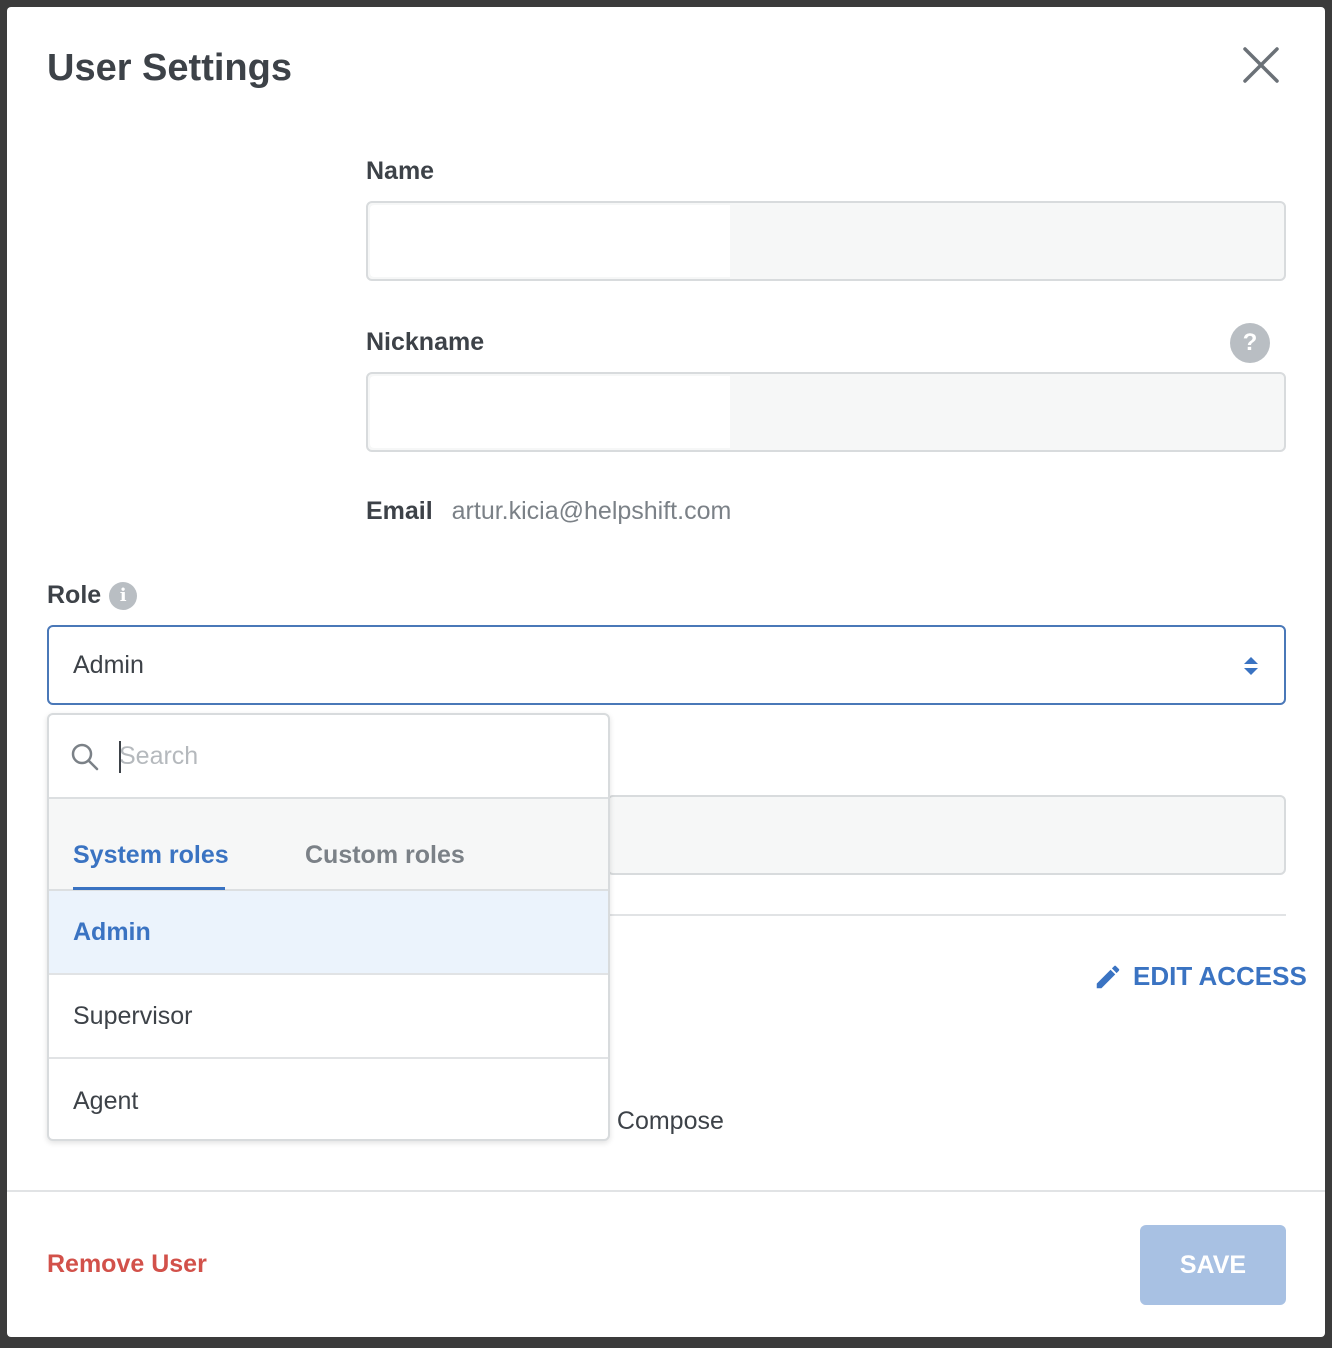 The width and height of the screenshot is (1332, 1348). I want to click on name-field, so click(826, 241).